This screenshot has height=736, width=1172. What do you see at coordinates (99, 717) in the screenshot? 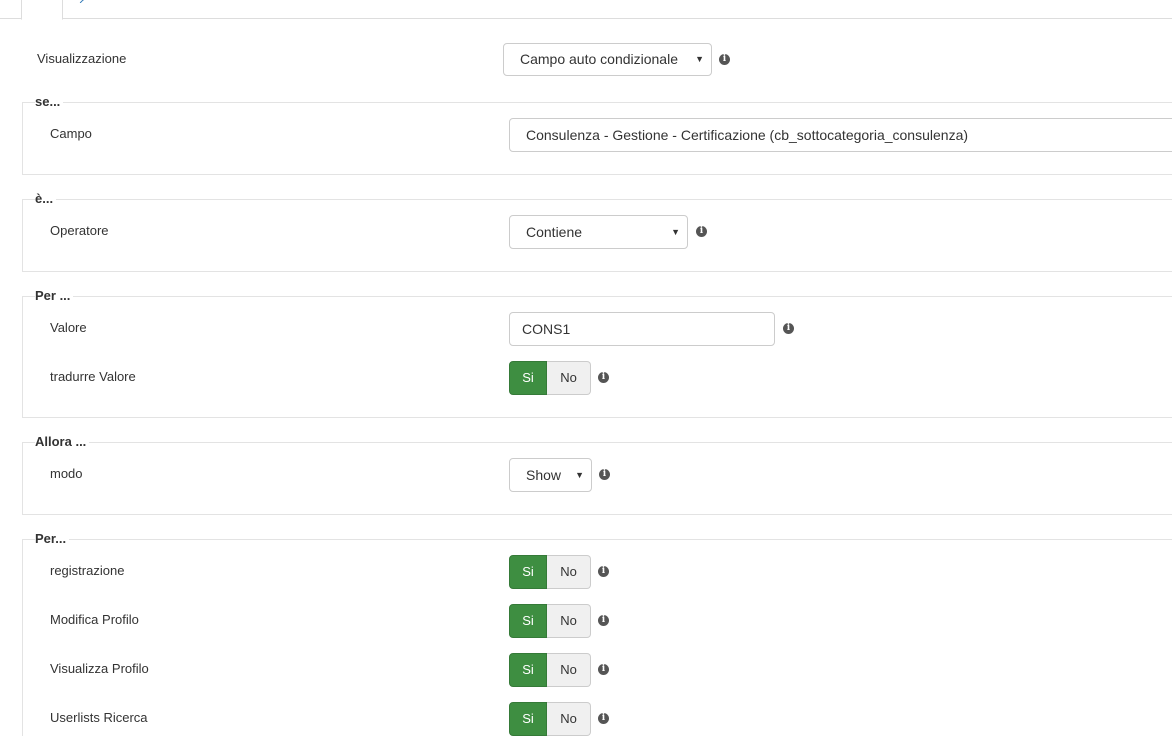
I see `userlists-ricerca-label: Userlists Ricerca` at bounding box center [99, 717].